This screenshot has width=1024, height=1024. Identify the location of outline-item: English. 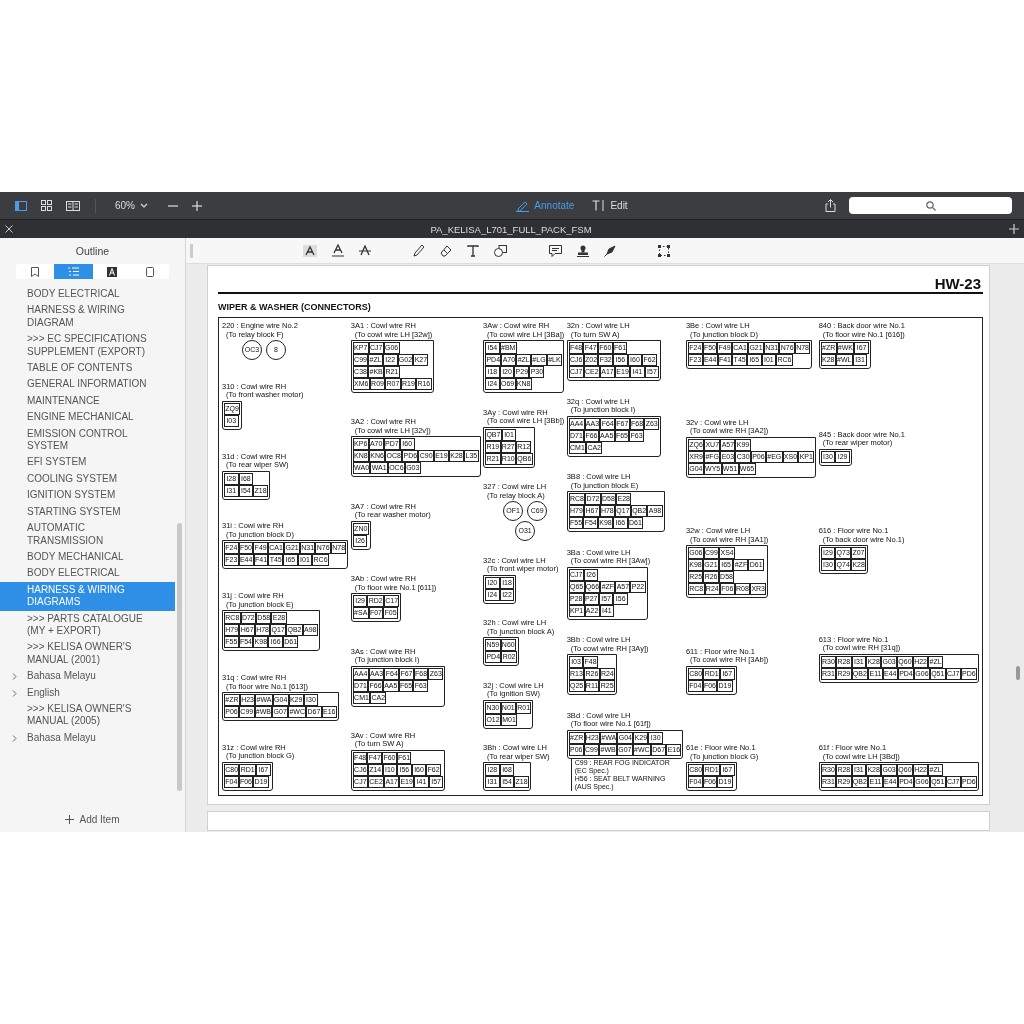
(87, 692).